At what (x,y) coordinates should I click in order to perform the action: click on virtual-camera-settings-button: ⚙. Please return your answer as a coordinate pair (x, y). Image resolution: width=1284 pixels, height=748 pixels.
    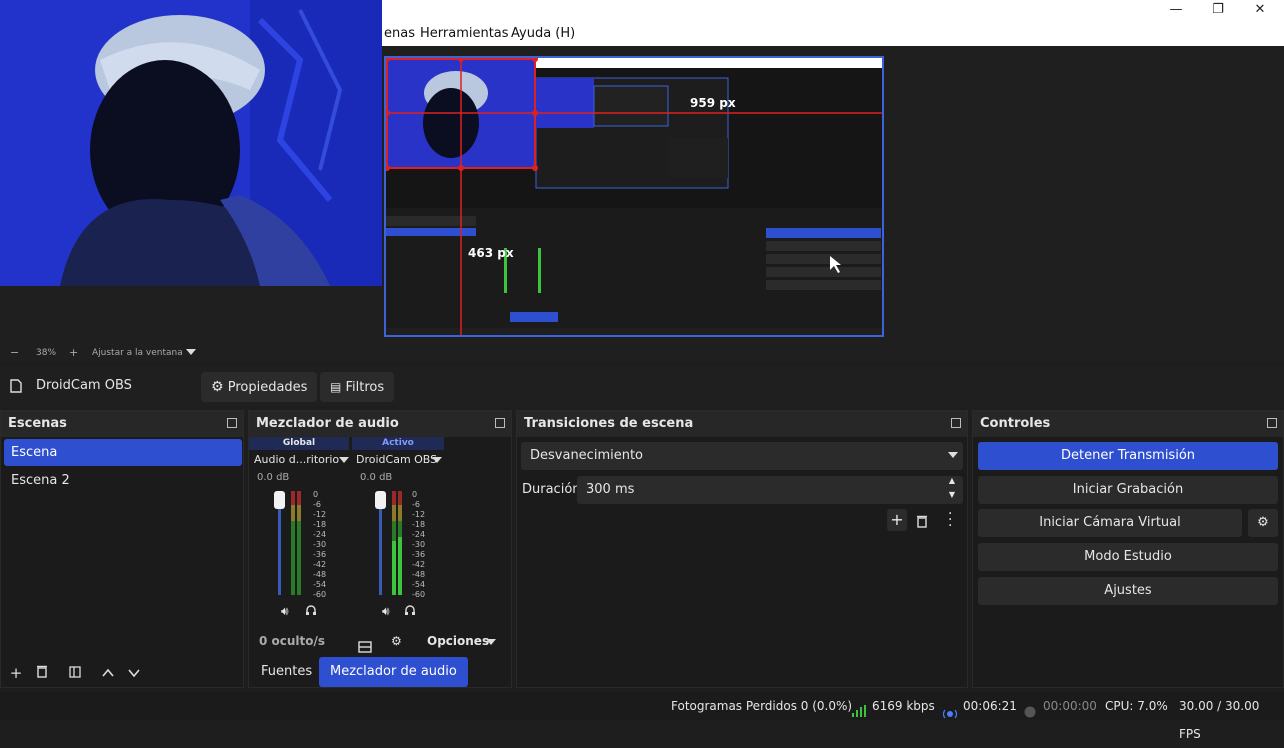
    Looking at the image, I should click on (1263, 523).